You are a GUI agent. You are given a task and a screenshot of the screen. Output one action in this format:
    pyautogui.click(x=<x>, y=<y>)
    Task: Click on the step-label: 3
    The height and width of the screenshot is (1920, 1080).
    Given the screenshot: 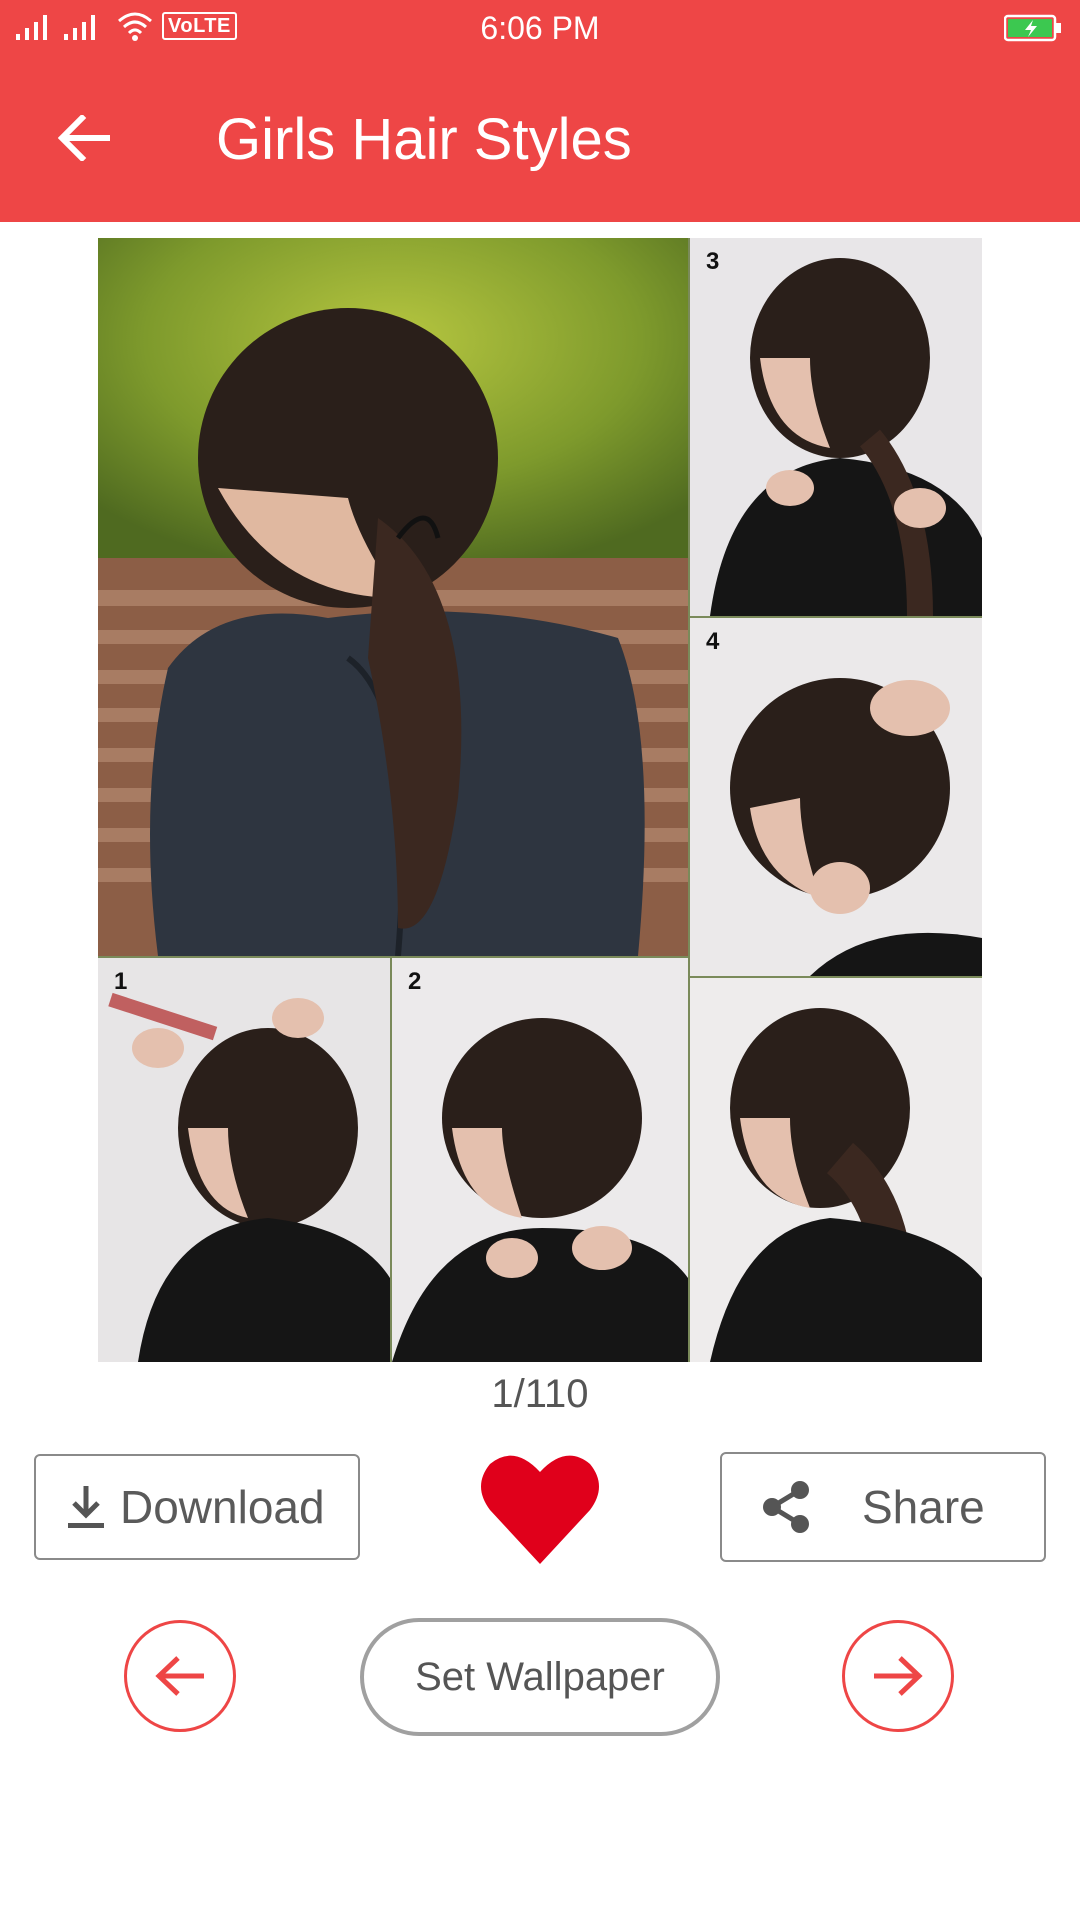 What is the action you would take?
    pyautogui.click(x=713, y=261)
    